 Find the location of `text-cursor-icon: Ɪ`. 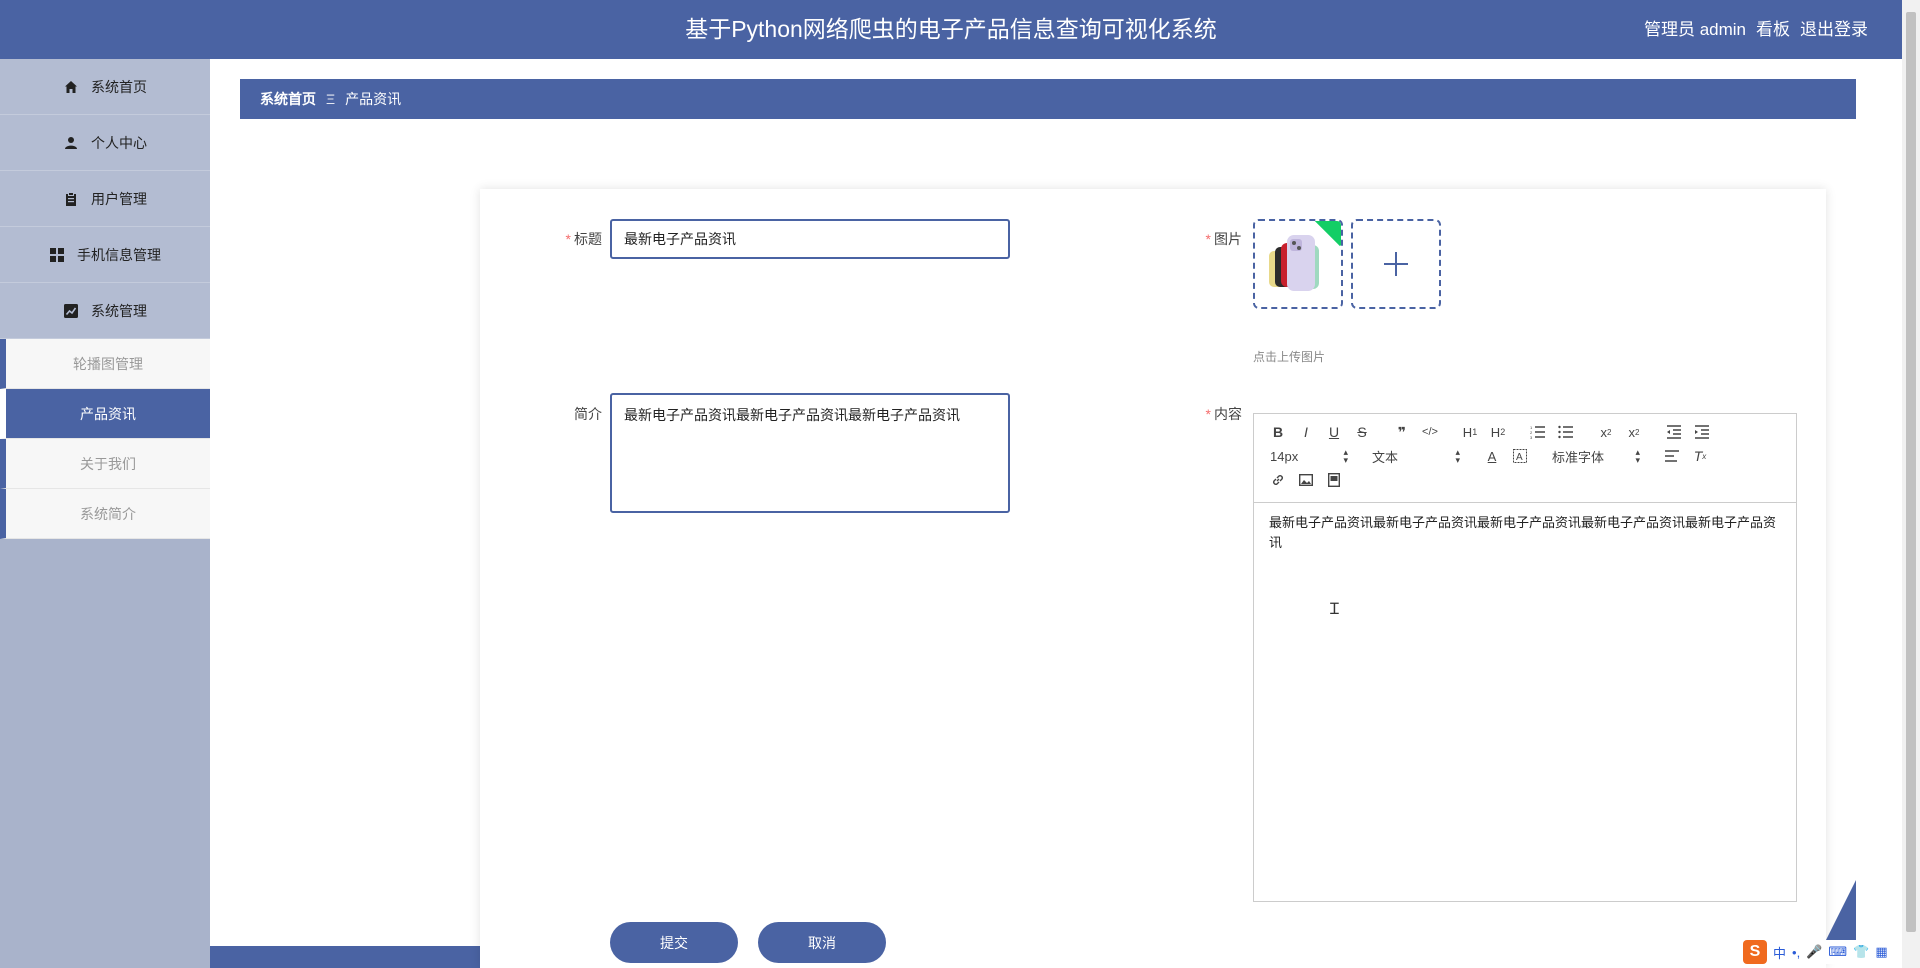

text-cursor-icon: Ɪ is located at coordinates (1334, 609).